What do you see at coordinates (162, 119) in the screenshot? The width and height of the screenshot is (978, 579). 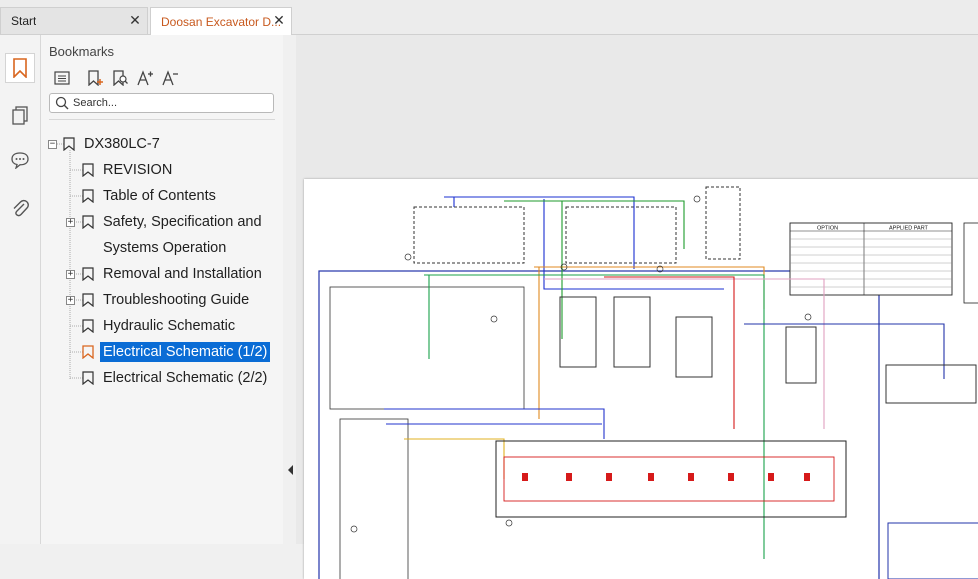 I see `divider` at bounding box center [162, 119].